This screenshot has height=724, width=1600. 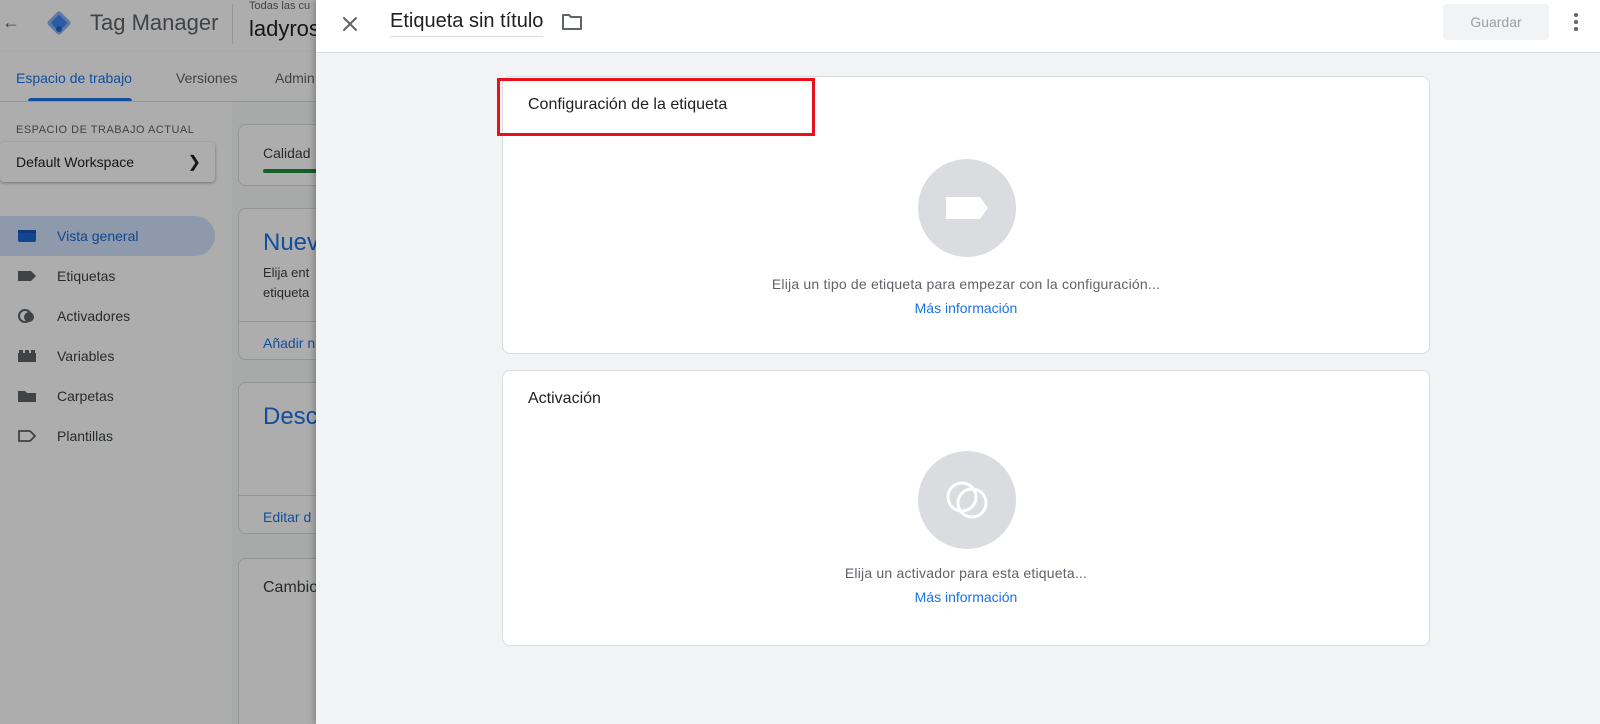 I want to click on folder-icon, so click(x=572, y=22).